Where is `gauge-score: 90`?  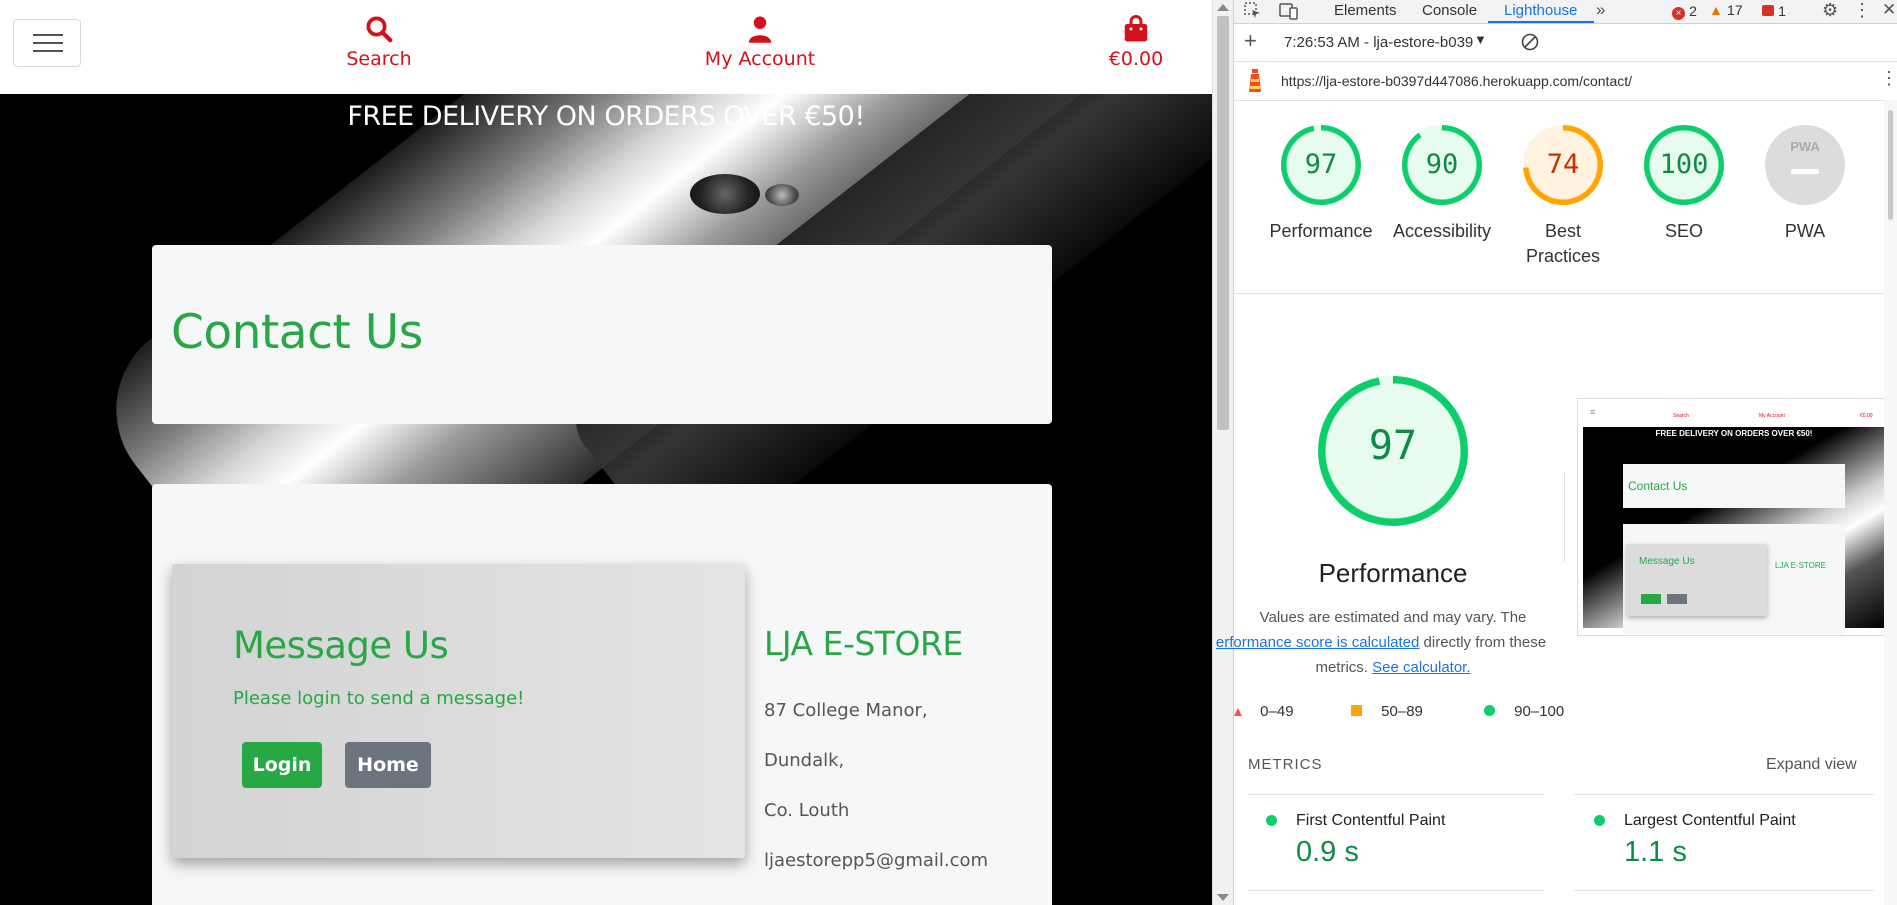
gauge-score: 90 is located at coordinates (1442, 164).